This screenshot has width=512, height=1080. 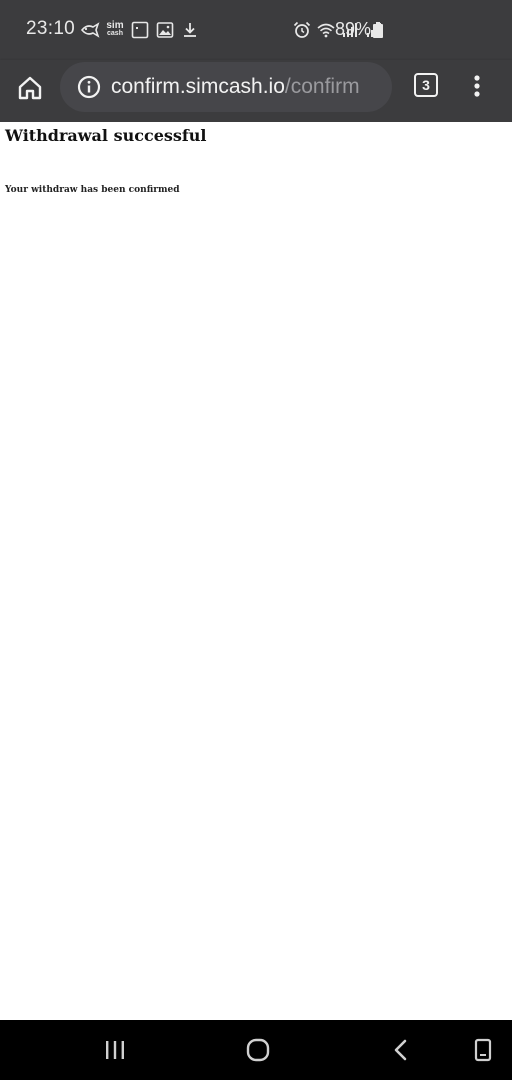 What do you see at coordinates (90, 30) in the screenshot?
I see `fish-icon` at bounding box center [90, 30].